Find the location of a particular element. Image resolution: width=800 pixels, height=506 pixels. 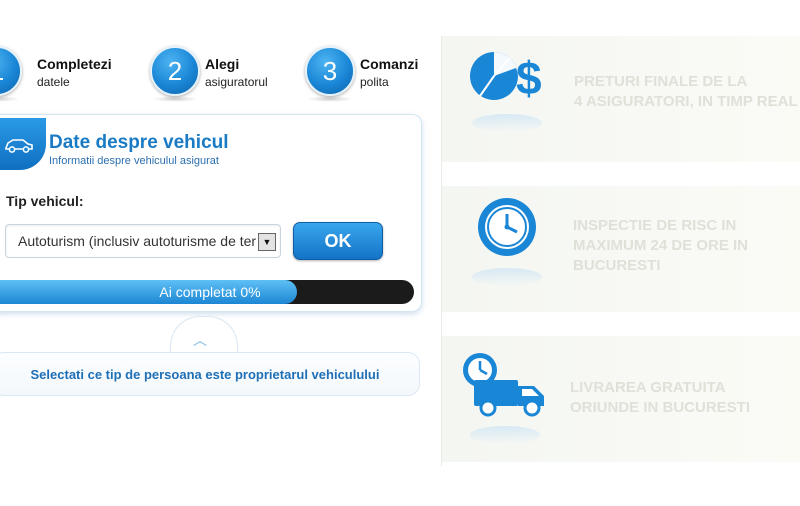

price-chart-icon: $ is located at coordinates (505, 77).